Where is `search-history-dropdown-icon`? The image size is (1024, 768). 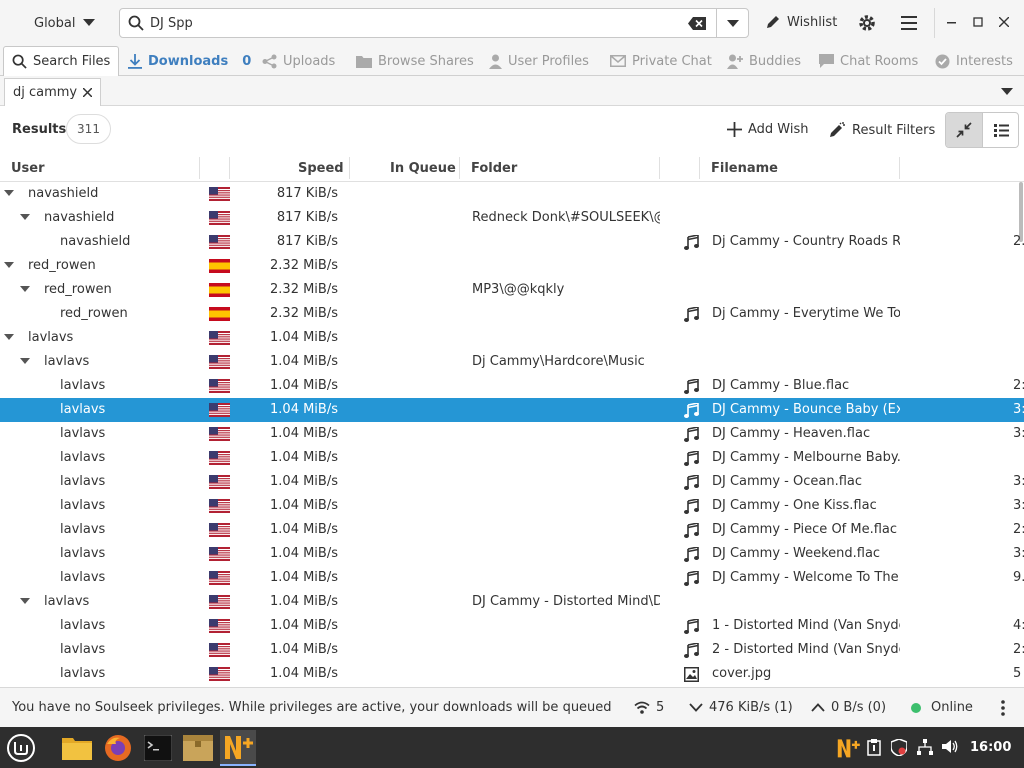 search-history-dropdown-icon is located at coordinates (733, 23).